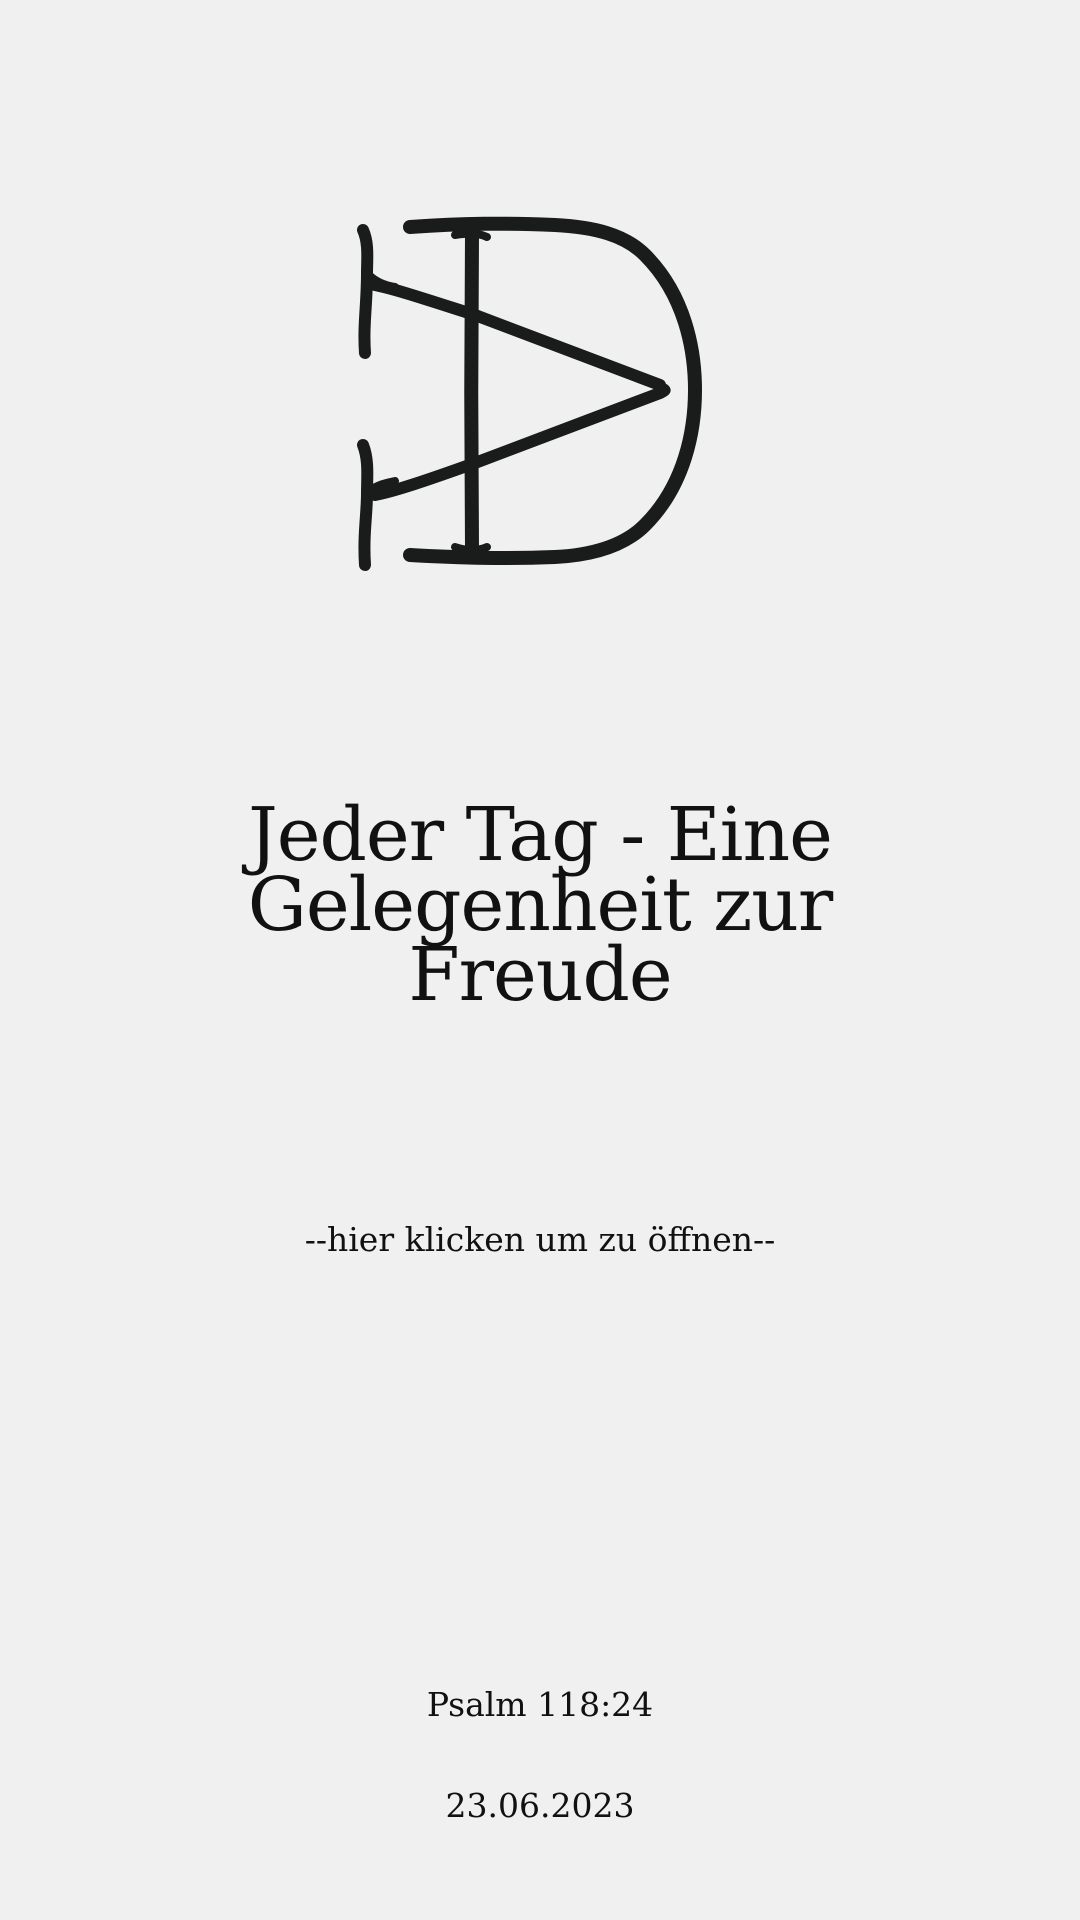 The height and width of the screenshot is (1920, 1080). What do you see at coordinates (540, 1805) in the screenshot?
I see `date-label: 23.06.2023` at bounding box center [540, 1805].